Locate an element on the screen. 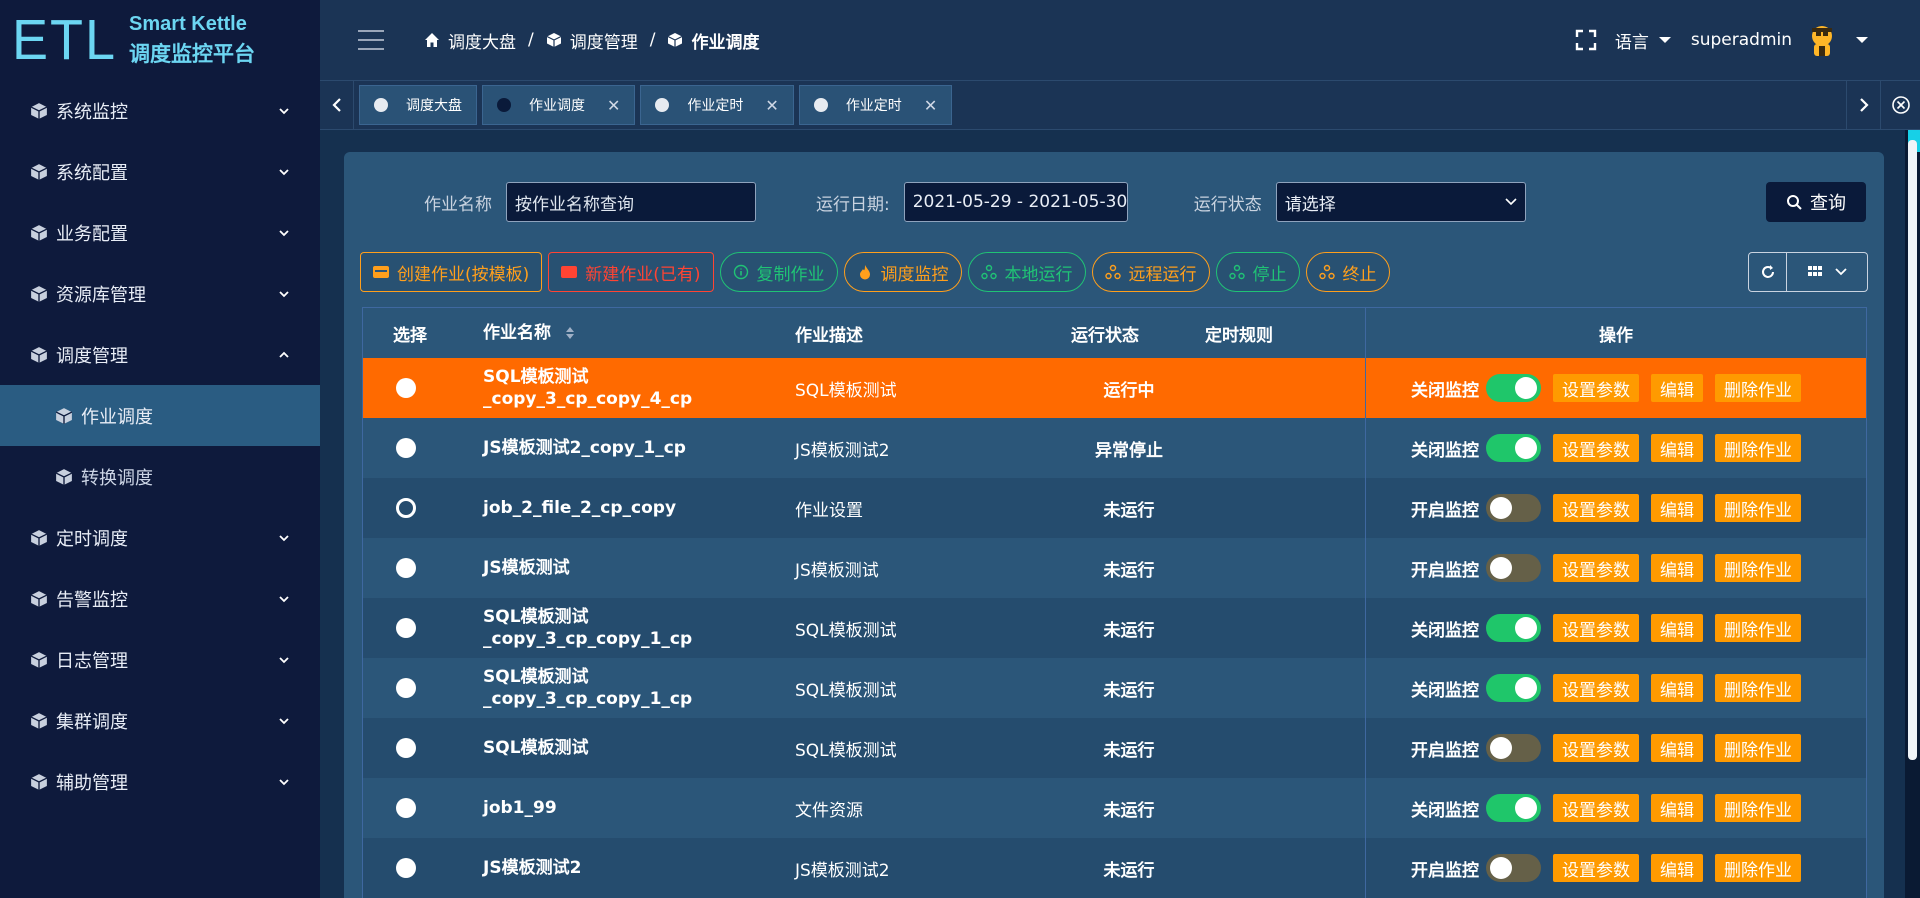  menu-toggle-icon is located at coordinates (371, 40).